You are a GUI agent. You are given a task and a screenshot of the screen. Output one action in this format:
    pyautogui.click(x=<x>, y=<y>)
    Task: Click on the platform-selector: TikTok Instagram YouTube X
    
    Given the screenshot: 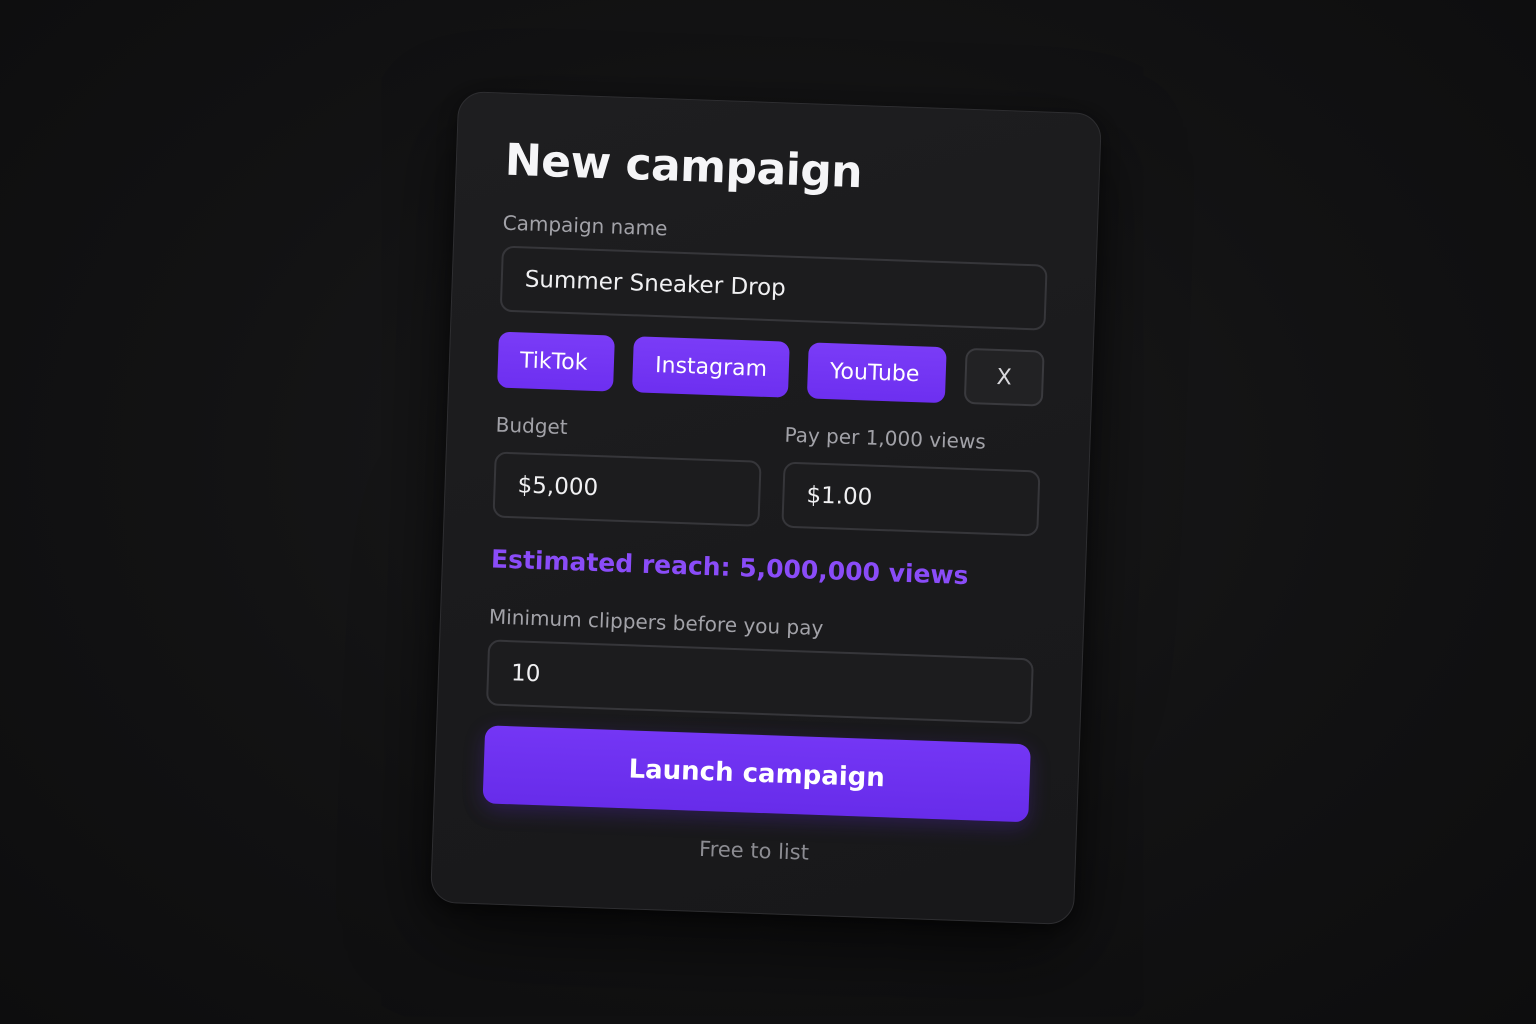 What is the action you would take?
    pyautogui.click(x=771, y=369)
    